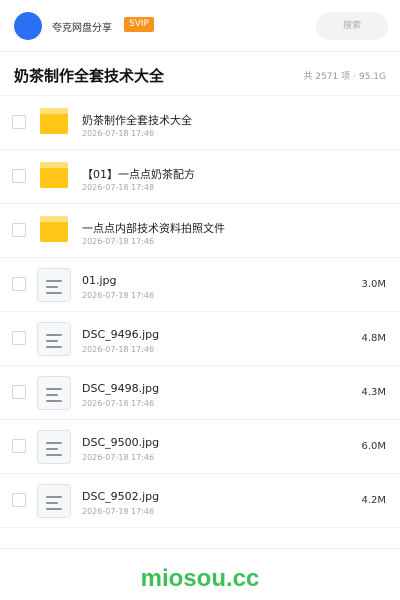  I want to click on file-size: 4.2M, so click(373, 500).